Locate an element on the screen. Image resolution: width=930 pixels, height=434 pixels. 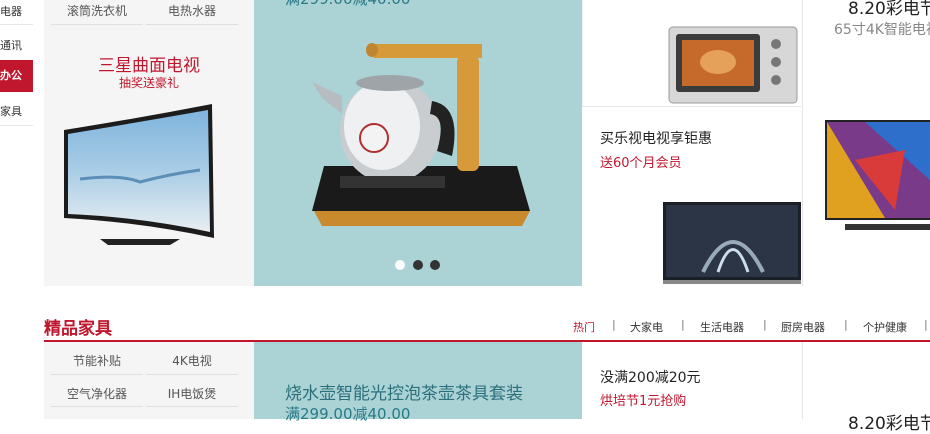
tv-promo-title: 三星曲面电视 is located at coordinates (149, 66).